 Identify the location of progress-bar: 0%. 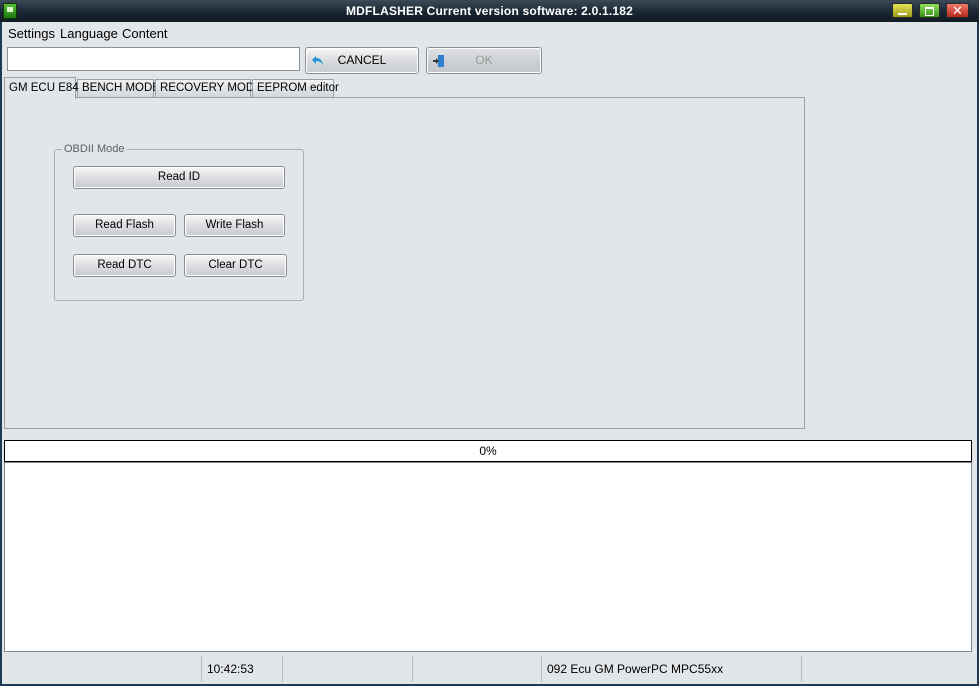
(488, 451).